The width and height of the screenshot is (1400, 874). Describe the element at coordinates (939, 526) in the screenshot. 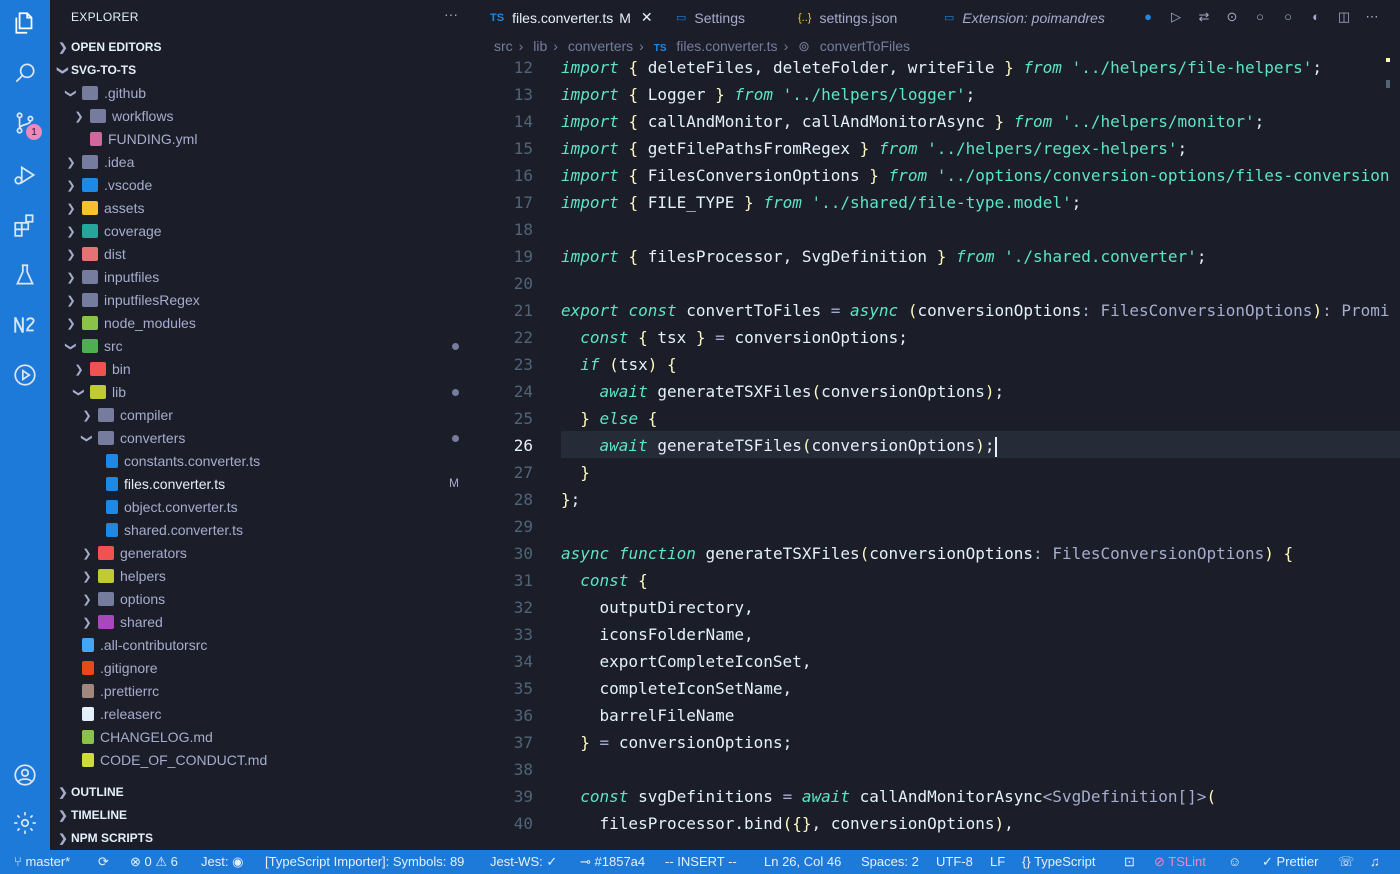

I see `code-line: 29` at that location.